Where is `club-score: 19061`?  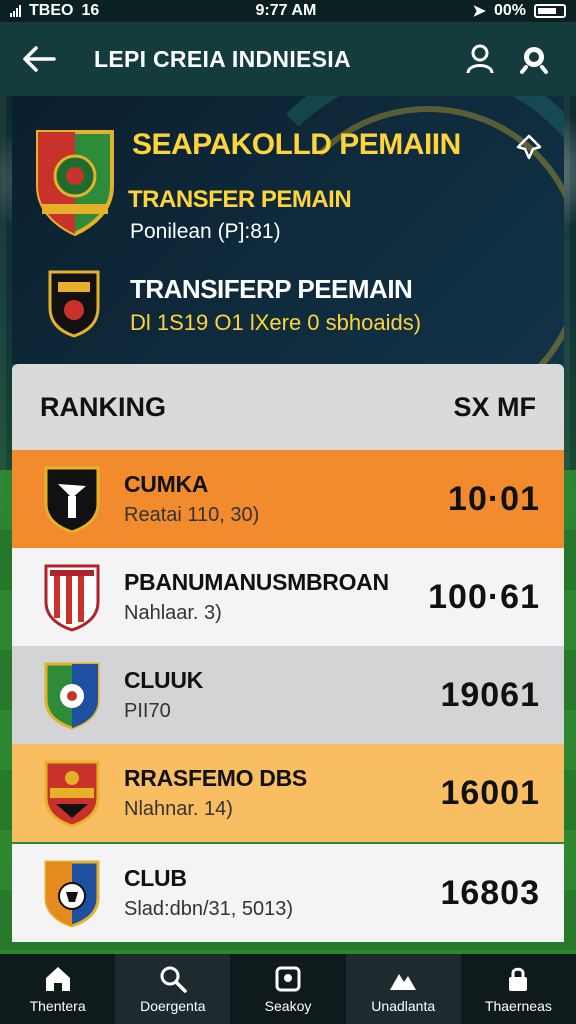
club-score: 19061 is located at coordinates (490, 694).